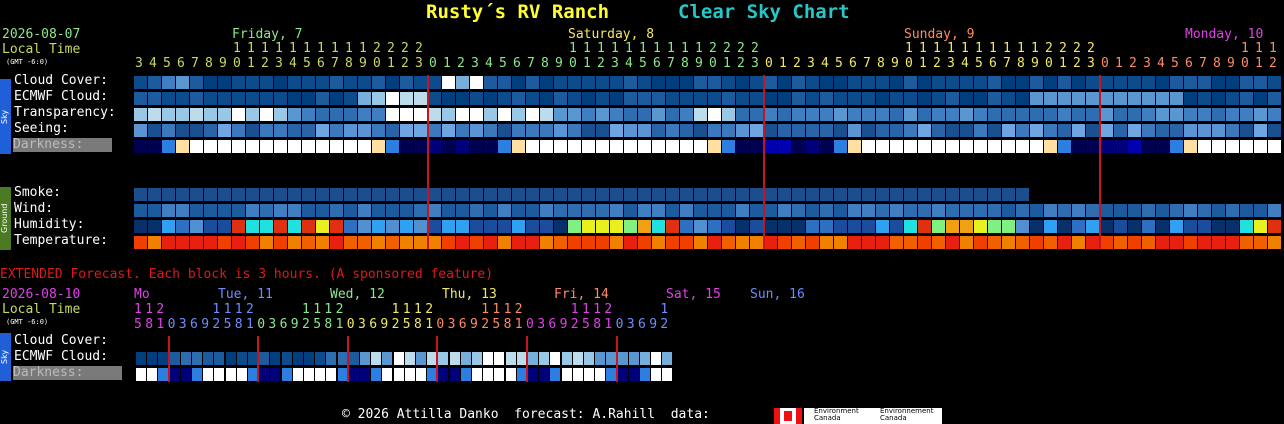 The width and height of the screenshot is (1284, 424). What do you see at coordinates (61, 241) in the screenshot?
I see `temperature-label: Temperature:` at bounding box center [61, 241].